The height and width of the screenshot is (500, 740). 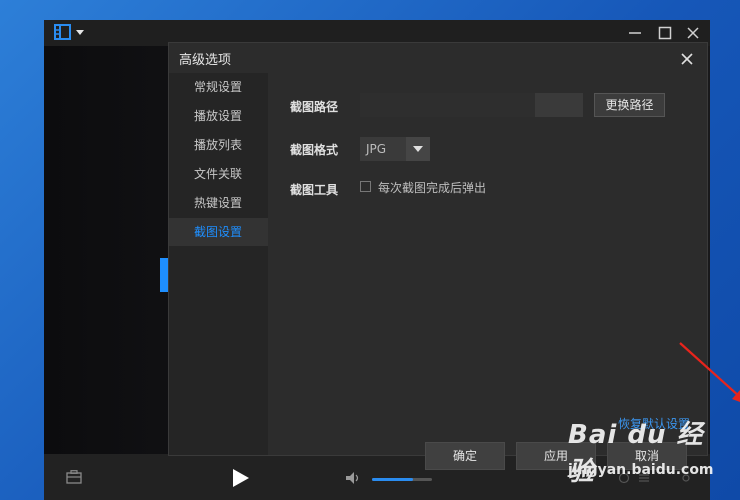 I want to click on sidebar-item-playlist: 播放列表, so click(x=218, y=145).